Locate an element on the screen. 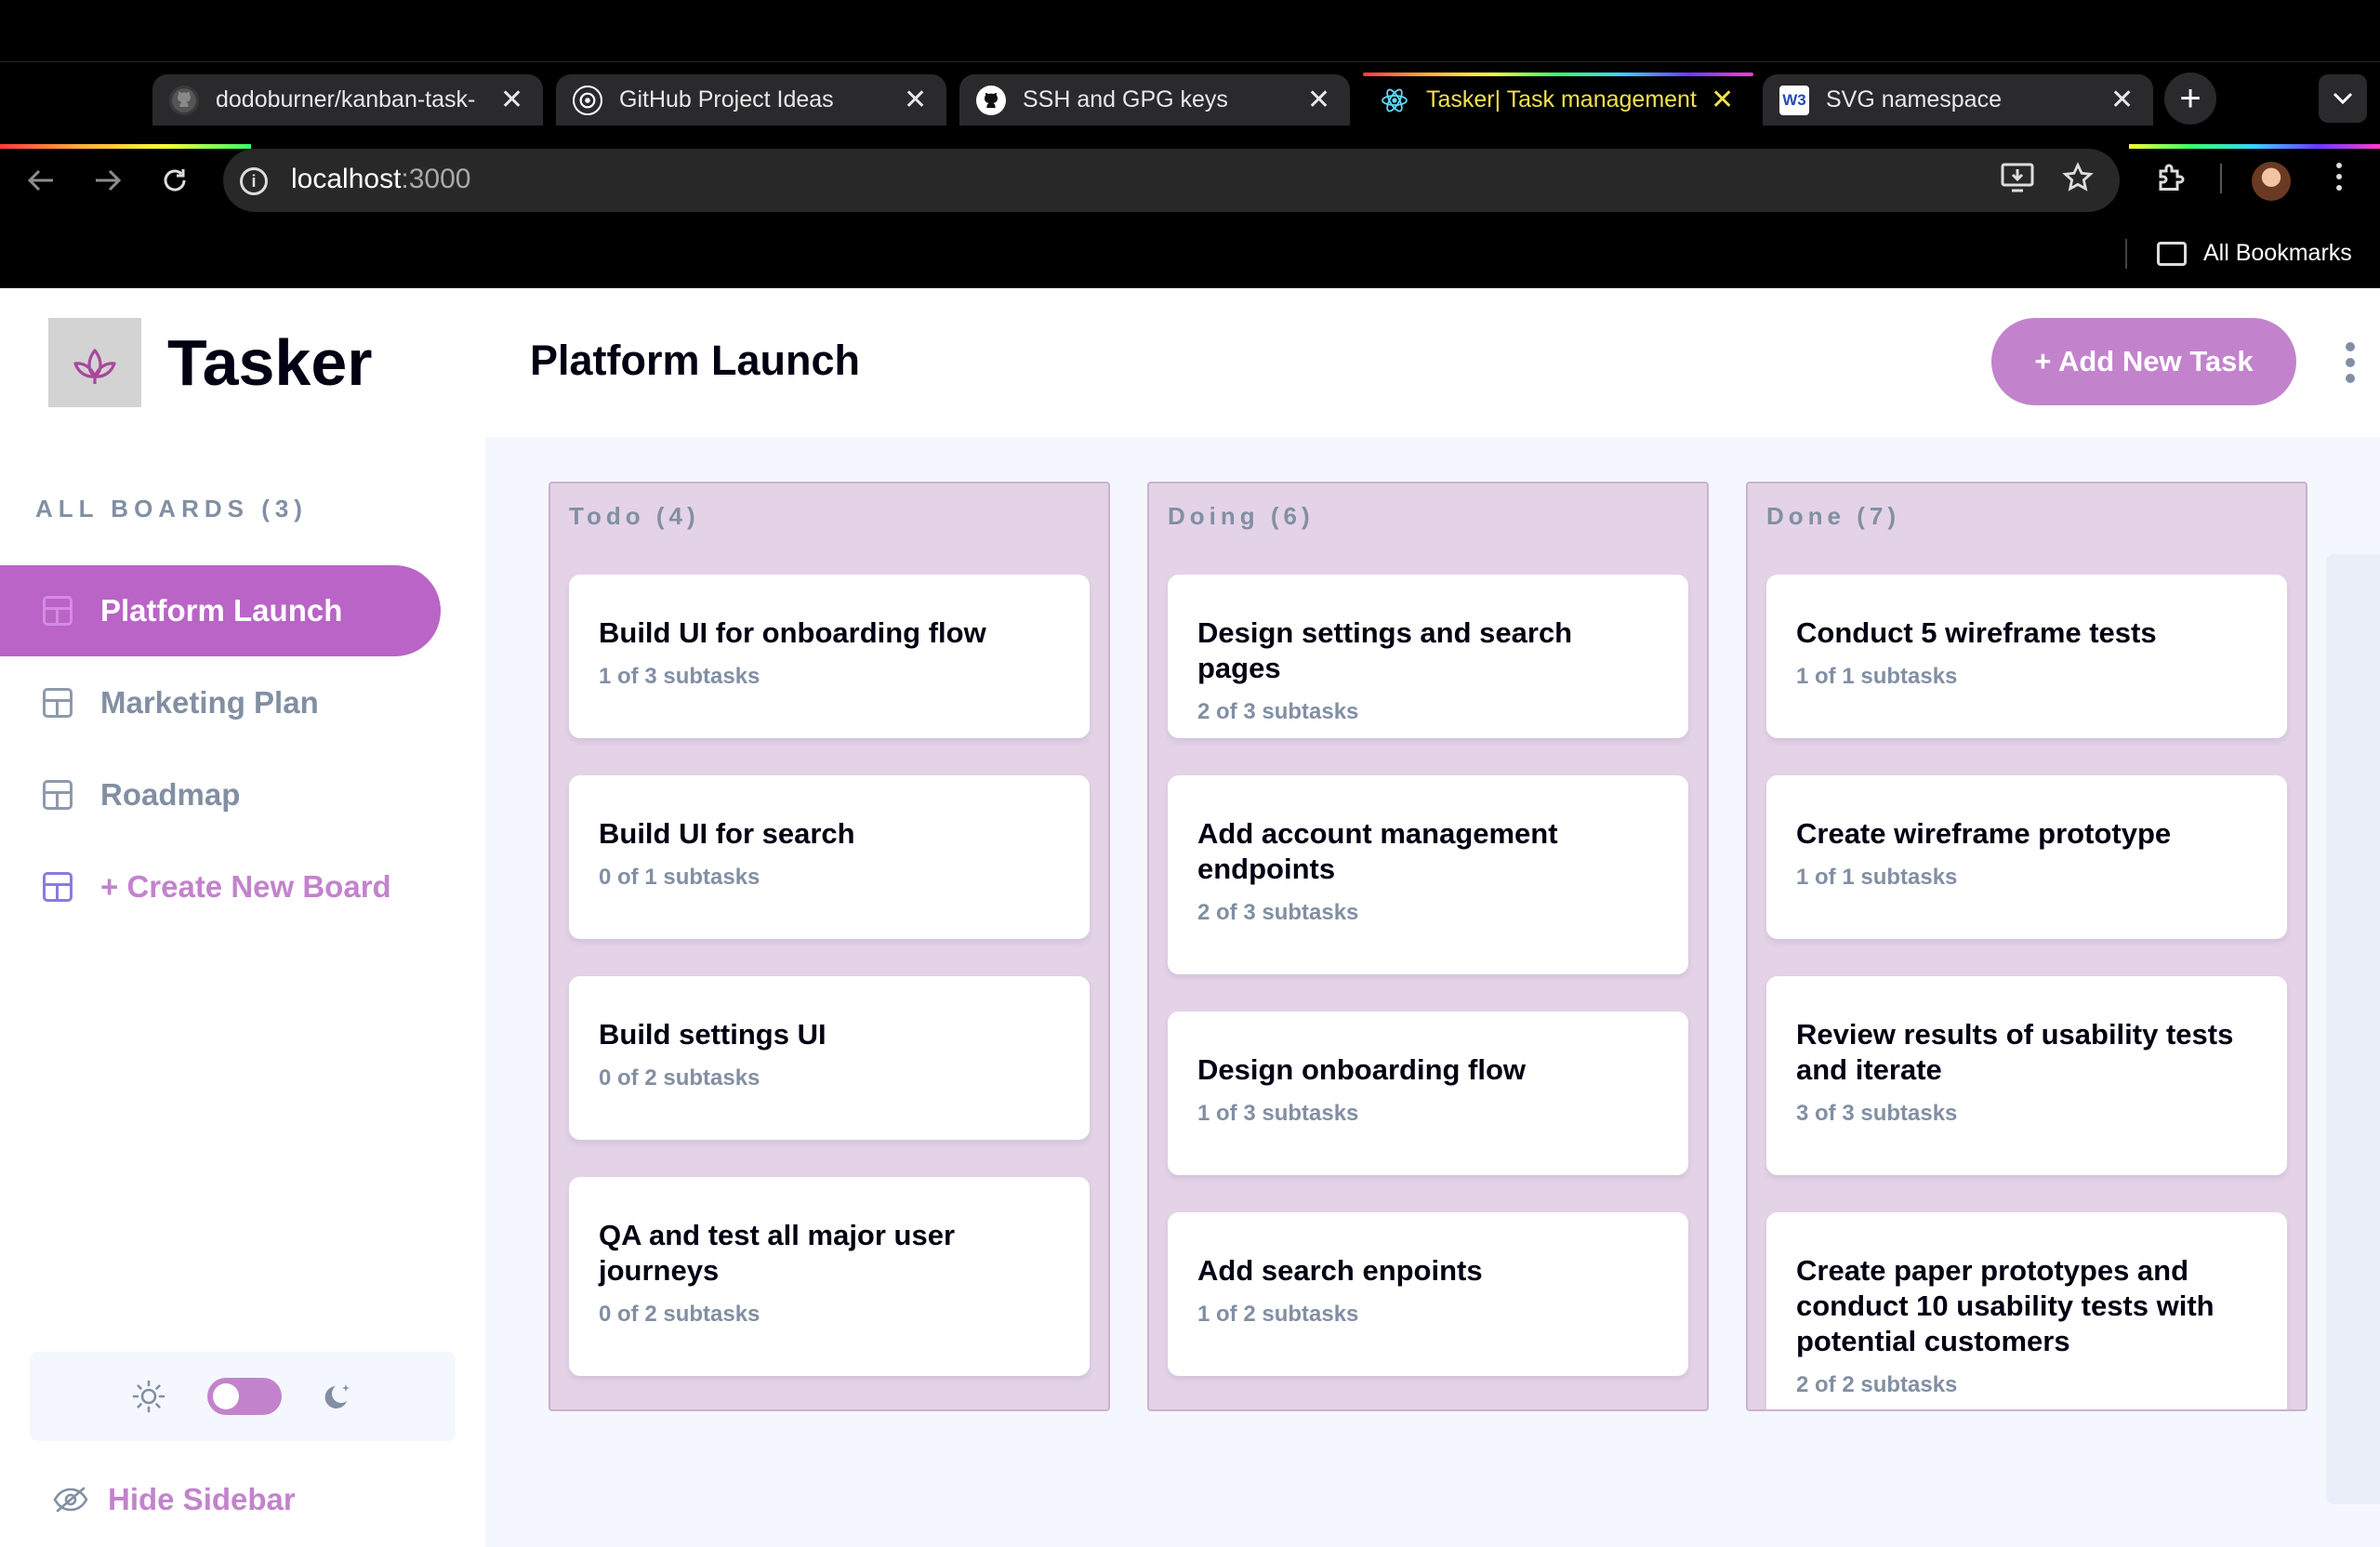 This screenshot has width=2380, height=1547. sidebar-item-marketing-plan: Marketing Plan is located at coordinates (220, 702).